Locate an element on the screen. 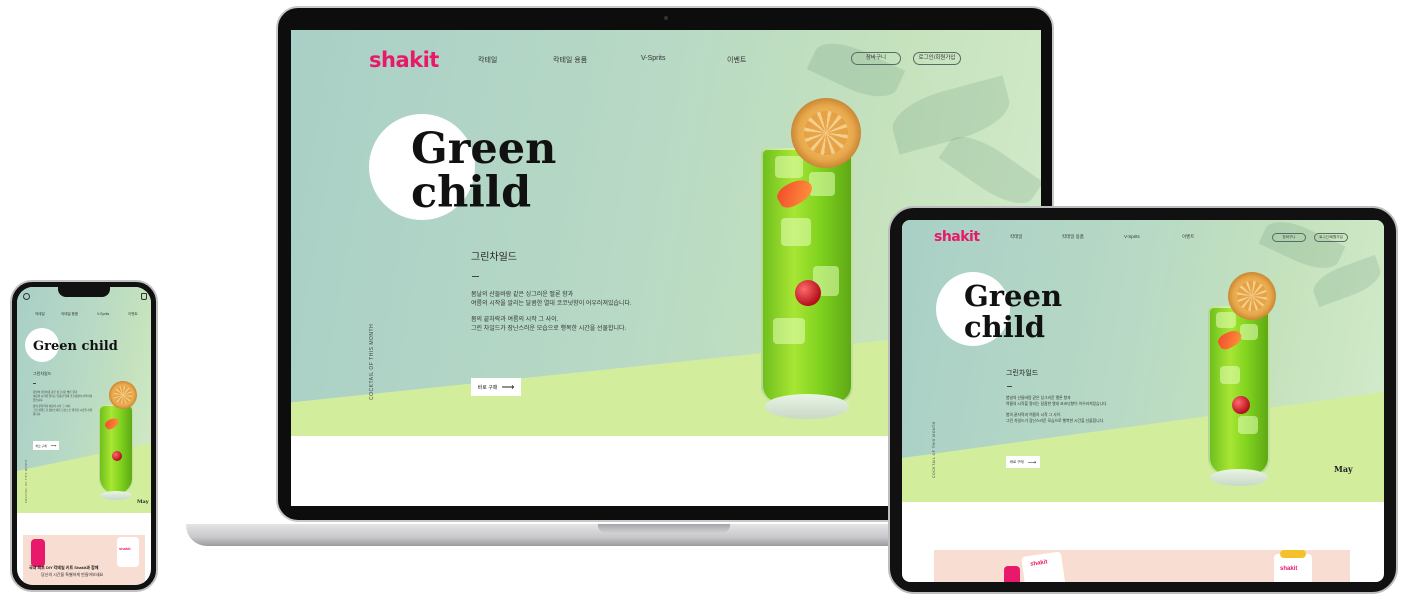  hero-floor is located at coordinates (1143, 447).